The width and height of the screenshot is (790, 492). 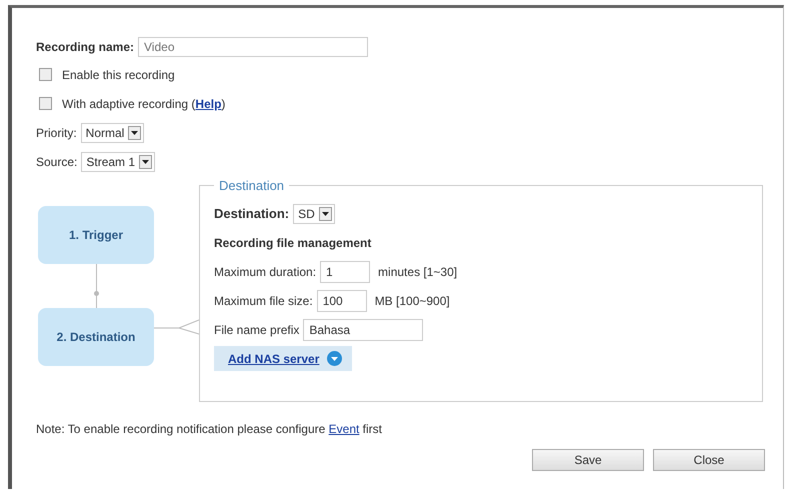 I want to click on event-link: Event, so click(x=344, y=429).